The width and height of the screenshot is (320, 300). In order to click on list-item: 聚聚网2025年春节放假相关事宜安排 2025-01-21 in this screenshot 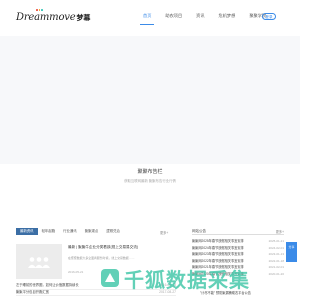, I will do `click(238, 241)`.